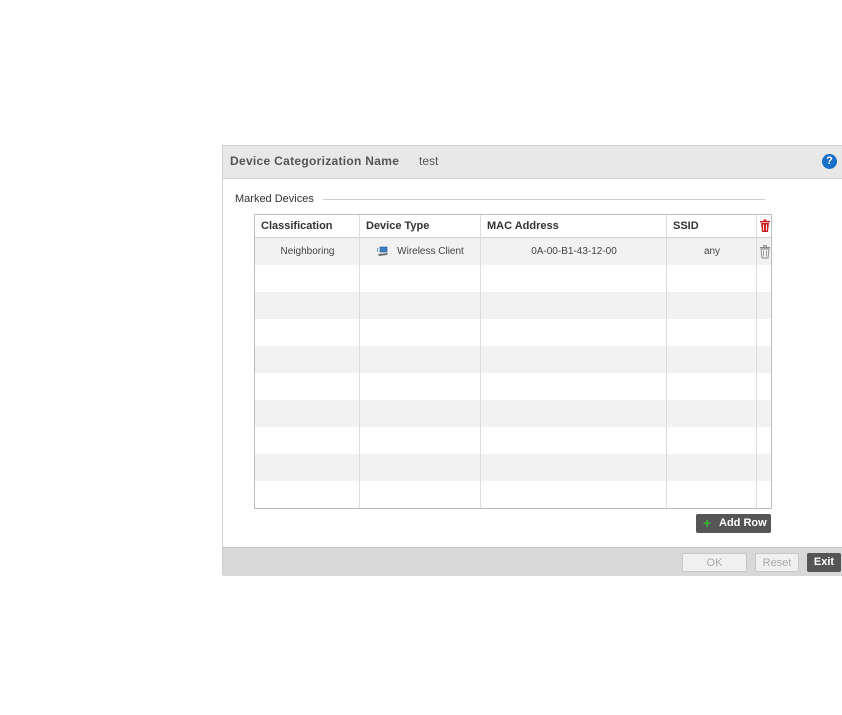 The image size is (842, 715). I want to click on group-title: Marked Devices, so click(278, 199).